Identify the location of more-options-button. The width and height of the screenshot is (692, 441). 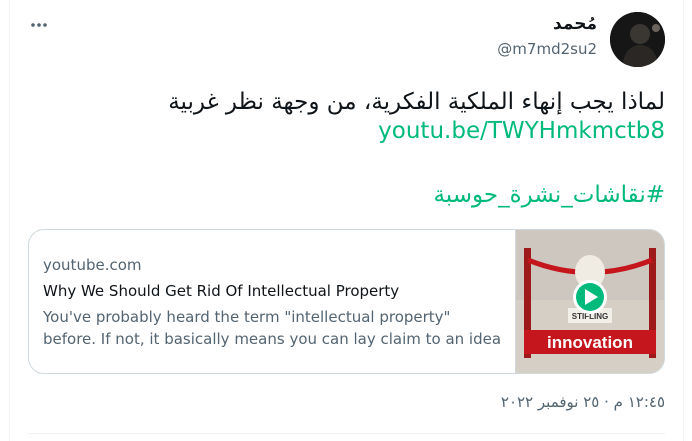
(39, 25).